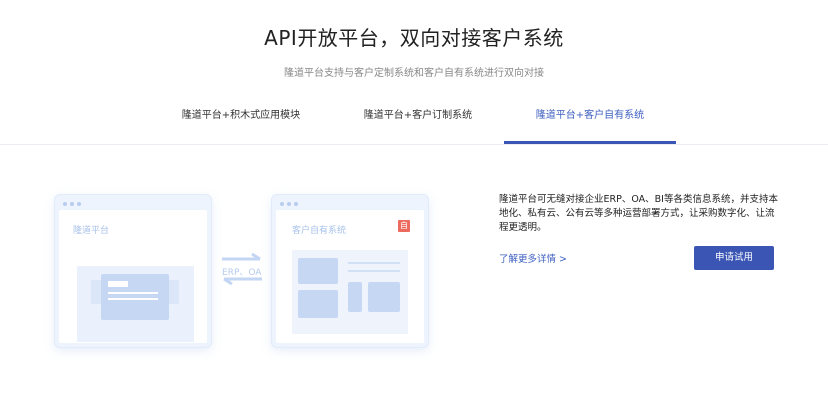  Describe the element at coordinates (590, 113) in the screenshot. I see `tab-own-system: 隆道平台+客户自有系统` at that location.